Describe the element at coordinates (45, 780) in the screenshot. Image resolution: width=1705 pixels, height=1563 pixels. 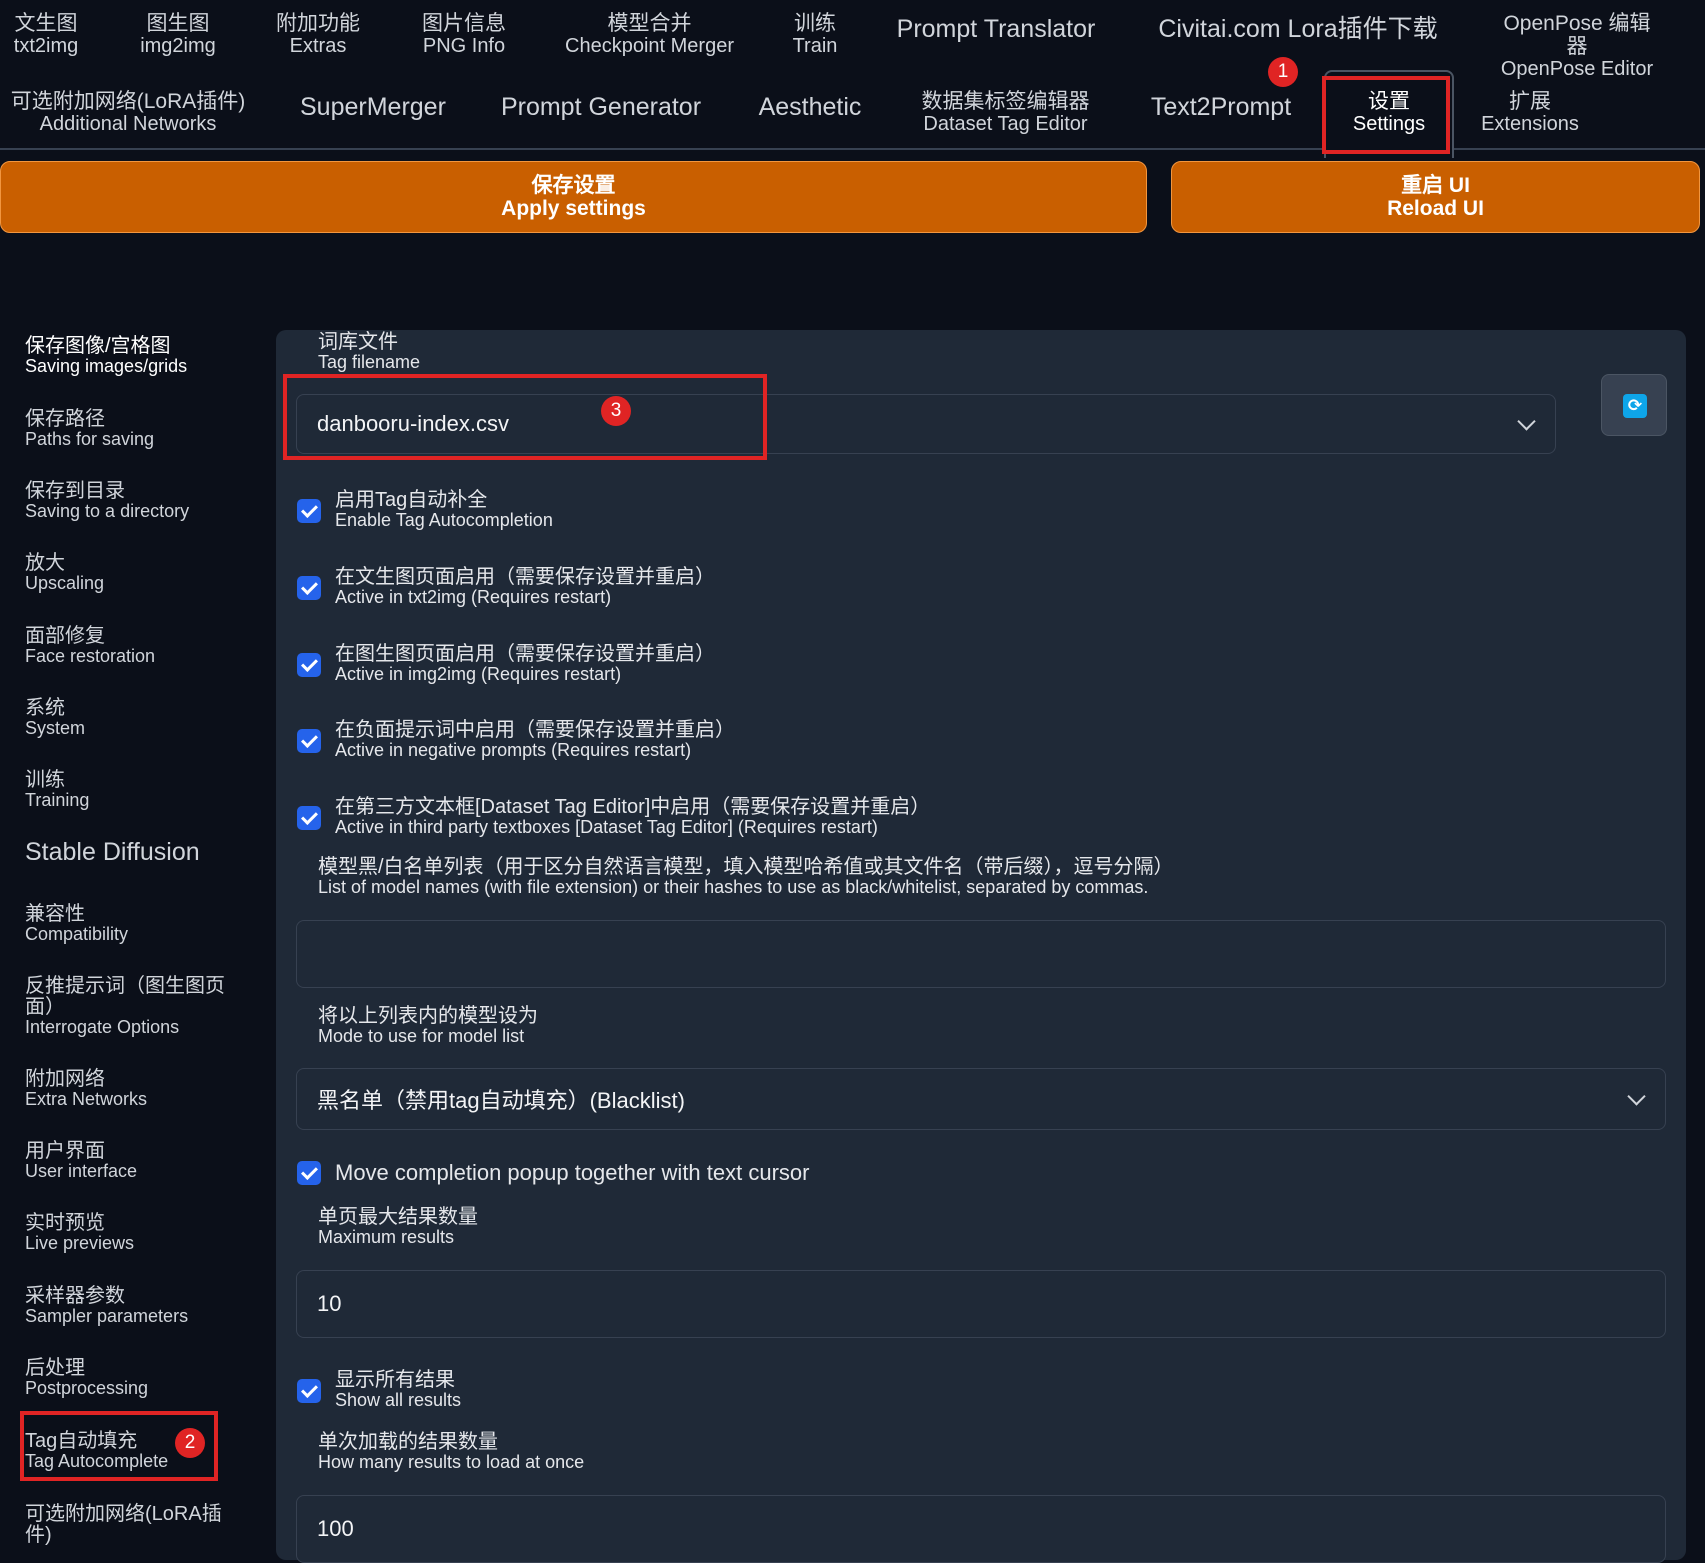
I see `sidebar-item-label-zh: 训练` at that location.